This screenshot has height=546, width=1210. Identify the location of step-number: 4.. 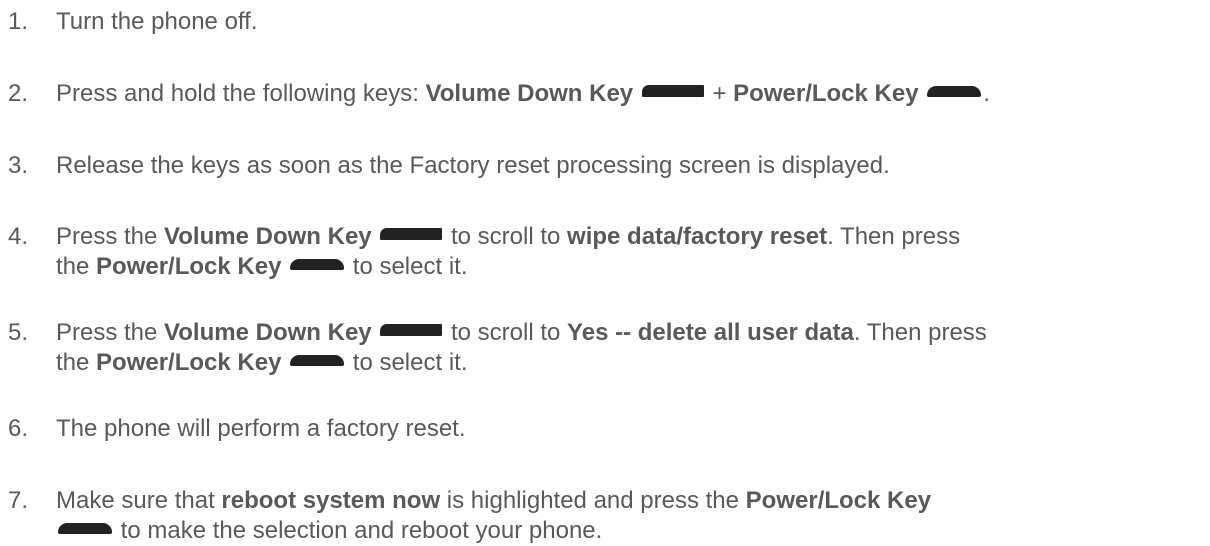
(18, 236).